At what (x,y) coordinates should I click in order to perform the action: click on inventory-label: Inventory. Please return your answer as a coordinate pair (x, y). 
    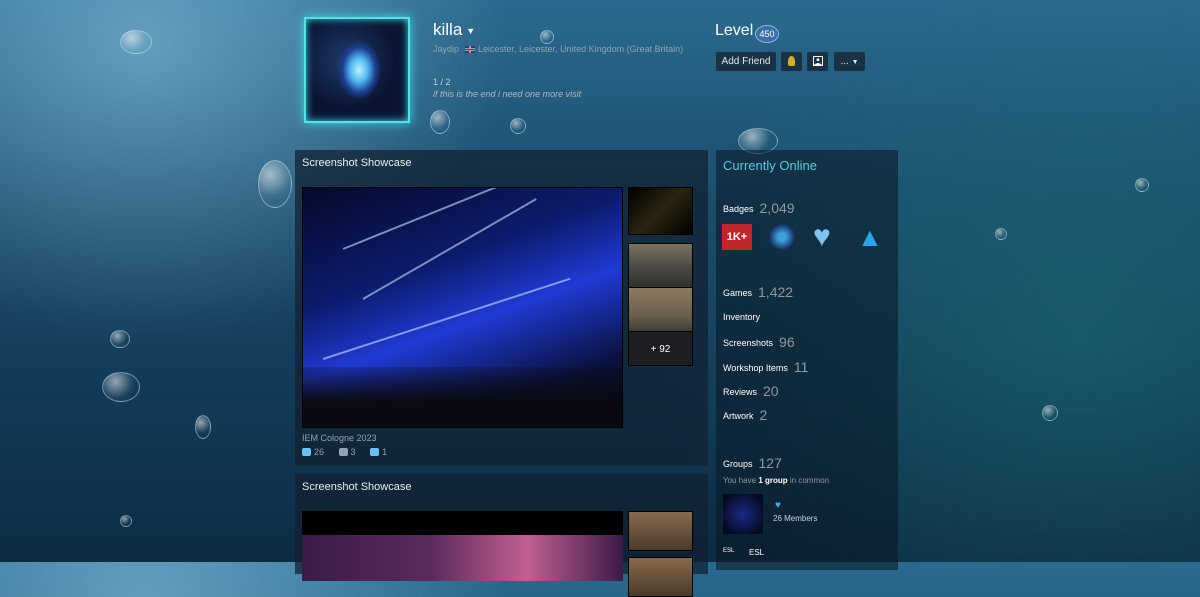
    Looking at the image, I should click on (742, 317).